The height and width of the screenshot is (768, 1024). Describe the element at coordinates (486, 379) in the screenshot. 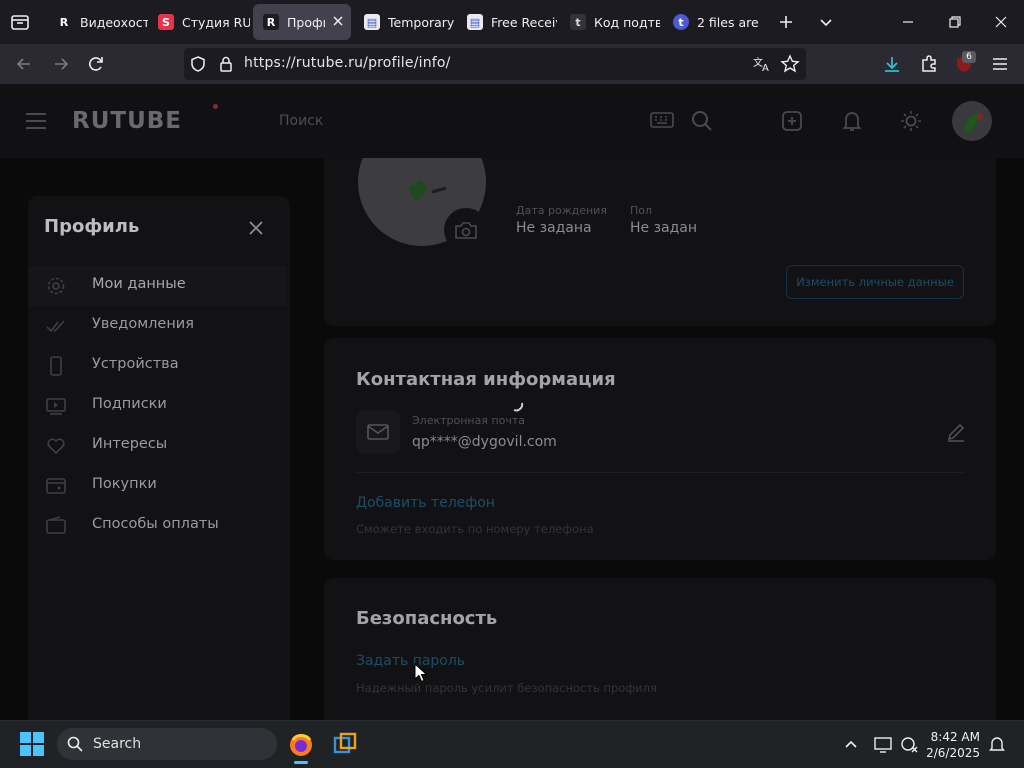

I see `contacts-title: Контактная информация` at that location.